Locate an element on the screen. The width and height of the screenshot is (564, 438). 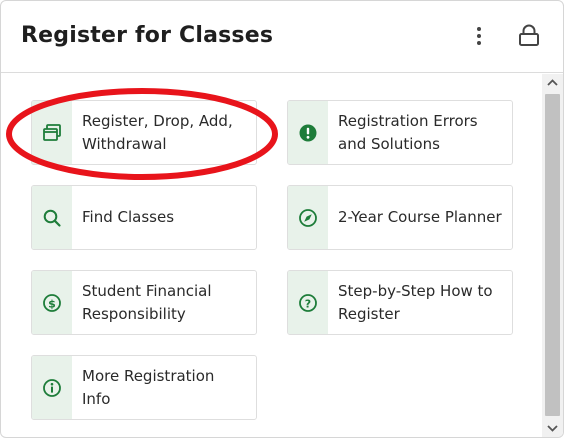
tile-registration-errors: Registration Errors and Solutions is located at coordinates (400, 132).